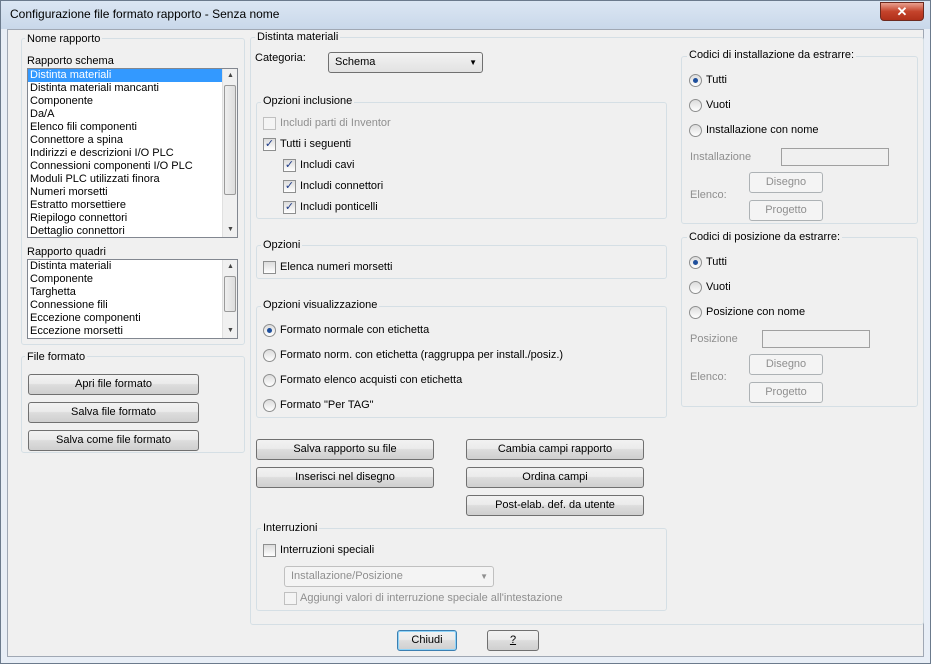 This screenshot has width=931, height=664. I want to click on interruzioni-speciali-checkbox, so click(269, 550).